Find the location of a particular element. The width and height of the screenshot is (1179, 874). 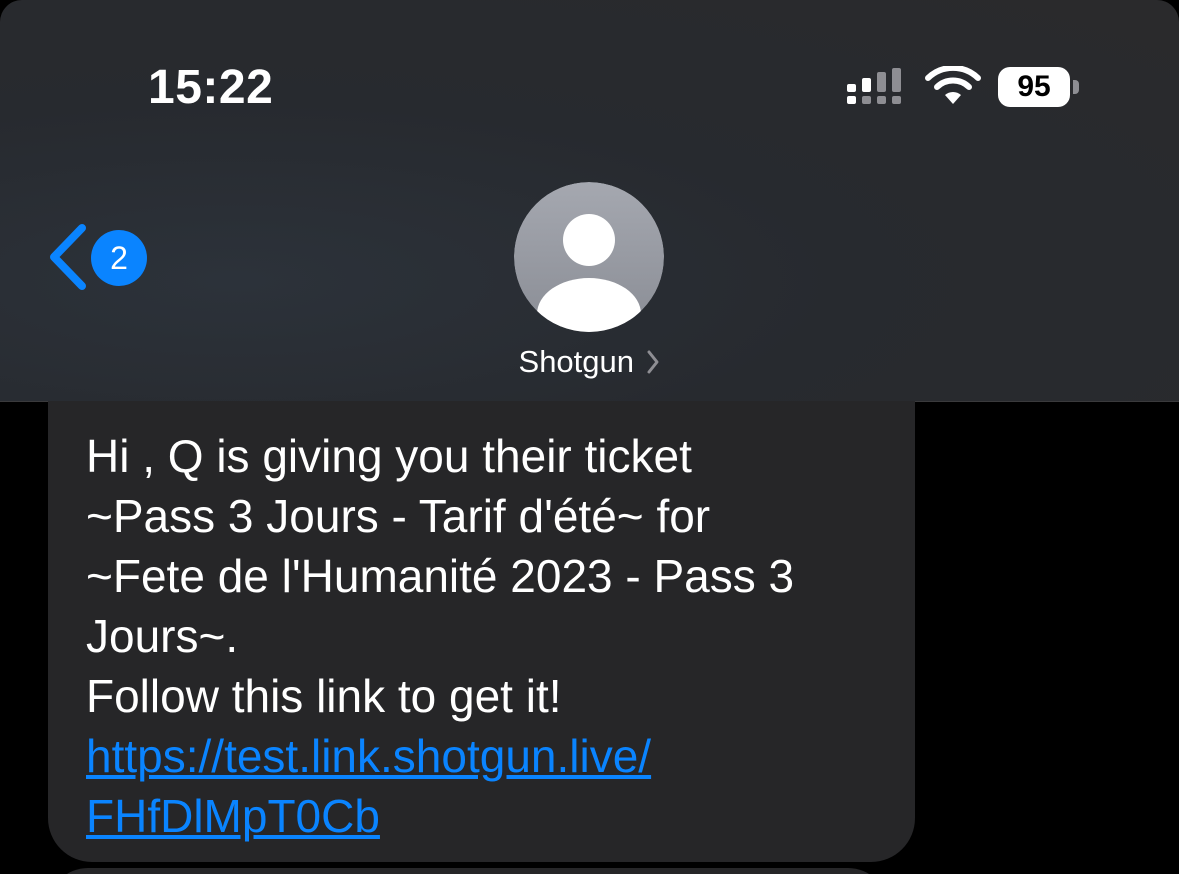

battery-level: 95 is located at coordinates (1034, 87).